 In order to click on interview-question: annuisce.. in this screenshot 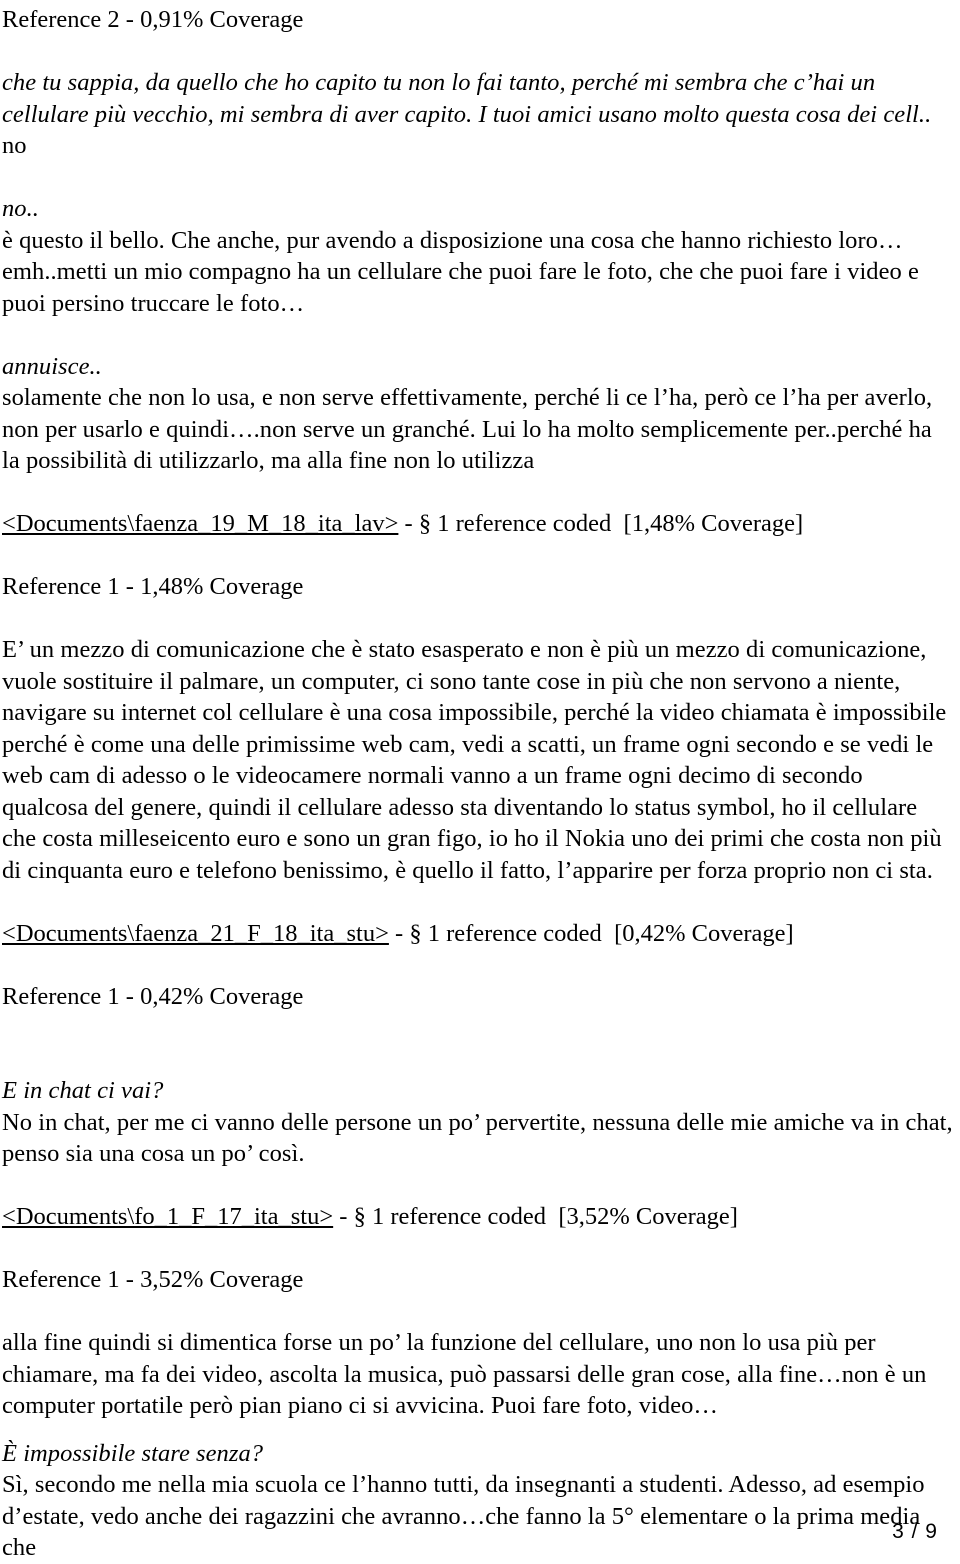, I will do `click(52, 366)`.